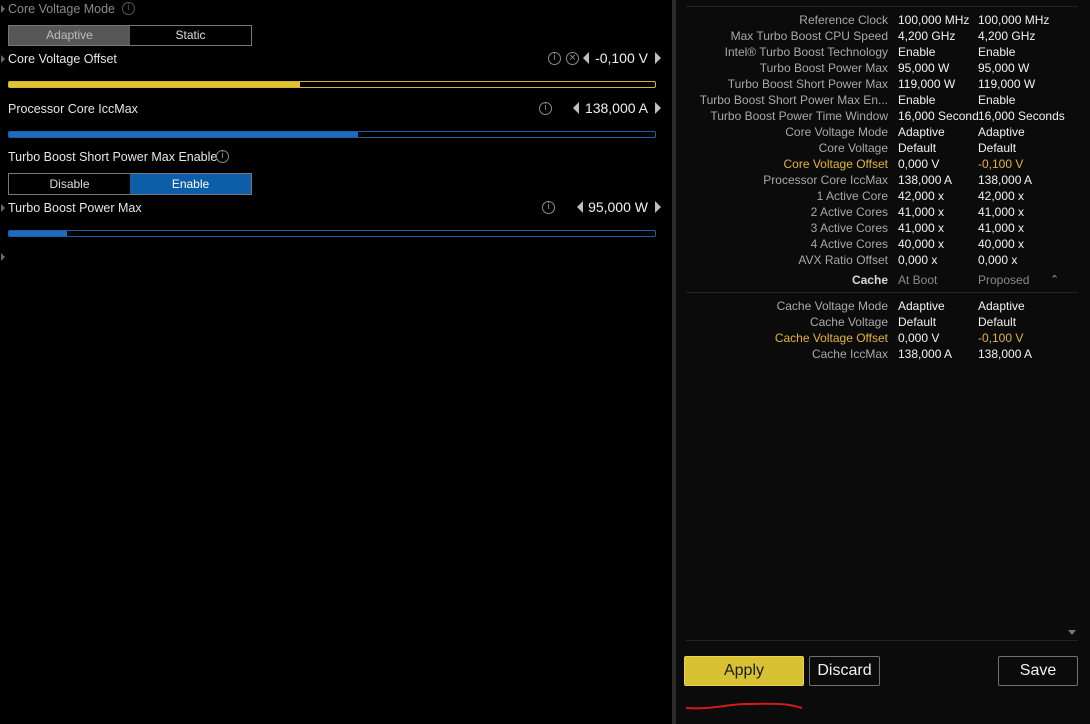  What do you see at coordinates (844, 671) in the screenshot?
I see `discard-button: Discard` at bounding box center [844, 671].